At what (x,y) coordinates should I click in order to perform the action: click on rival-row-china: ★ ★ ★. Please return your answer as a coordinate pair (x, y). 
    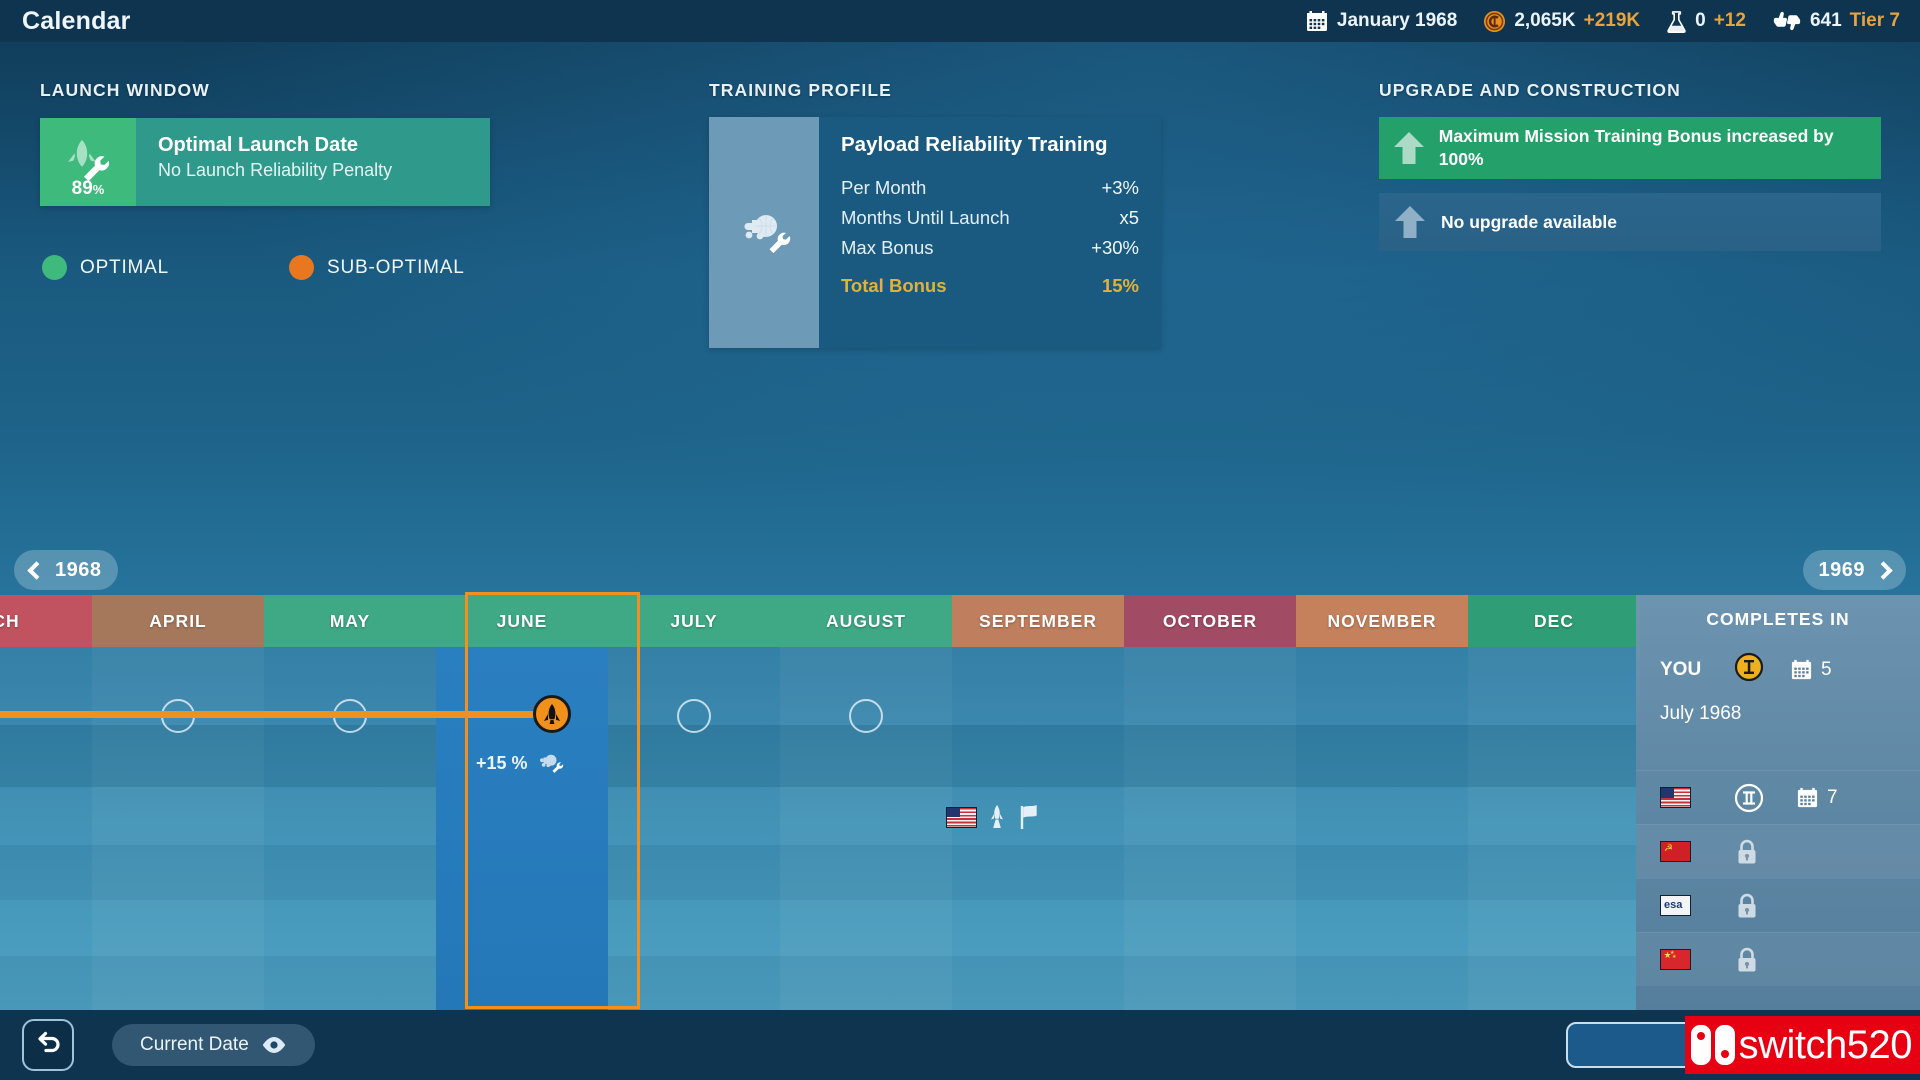
    Looking at the image, I should click on (1778, 959).